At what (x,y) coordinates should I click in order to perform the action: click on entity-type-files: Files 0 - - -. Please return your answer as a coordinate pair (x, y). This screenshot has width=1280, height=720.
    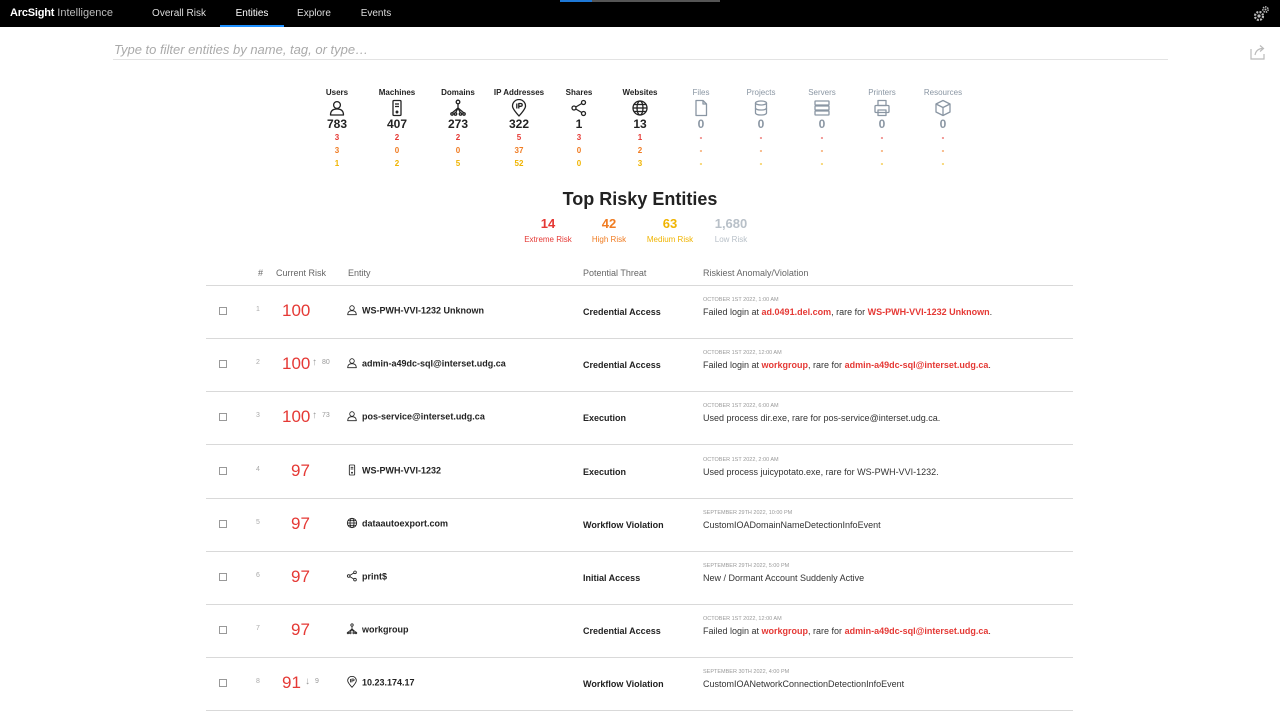
    Looking at the image, I should click on (701, 128).